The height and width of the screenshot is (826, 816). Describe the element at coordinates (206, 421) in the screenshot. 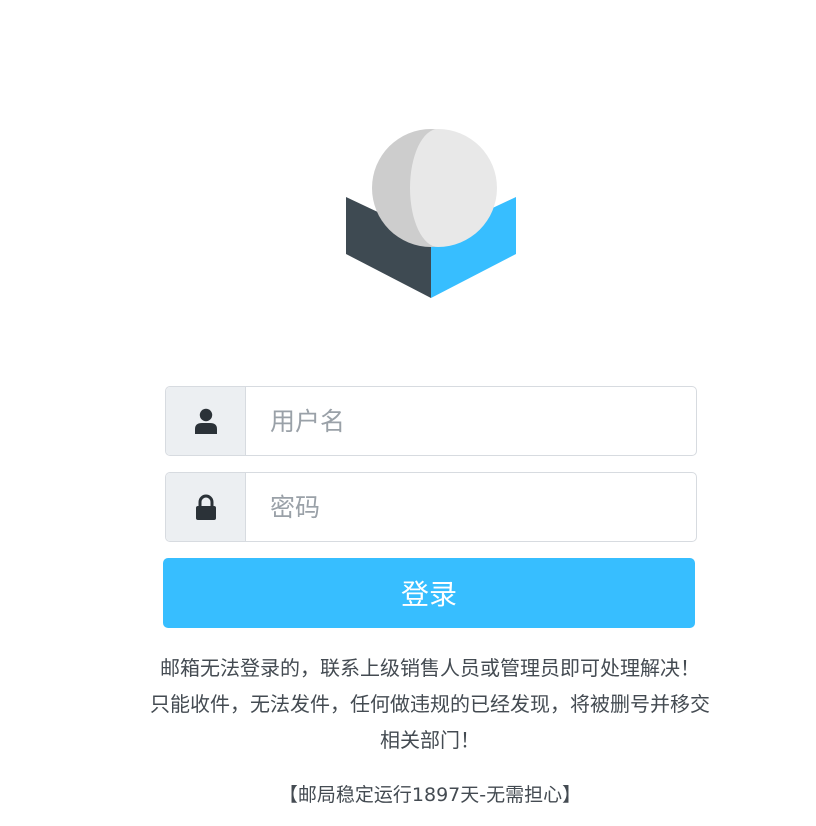

I see `user-icon` at that location.